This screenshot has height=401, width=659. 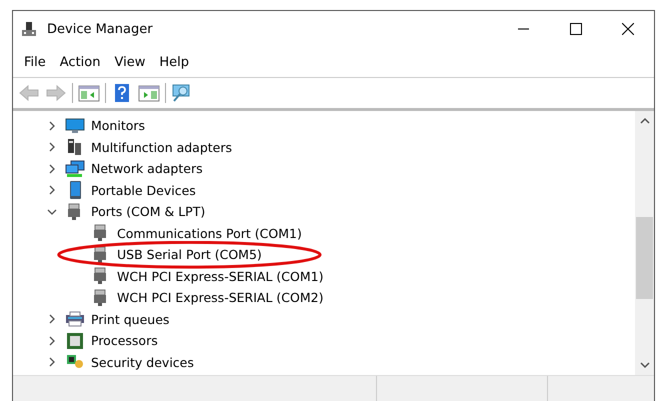 What do you see at coordinates (29, 29) in the screenshot?
I see `computer-tower-icon` at bounding box center [29, 29].